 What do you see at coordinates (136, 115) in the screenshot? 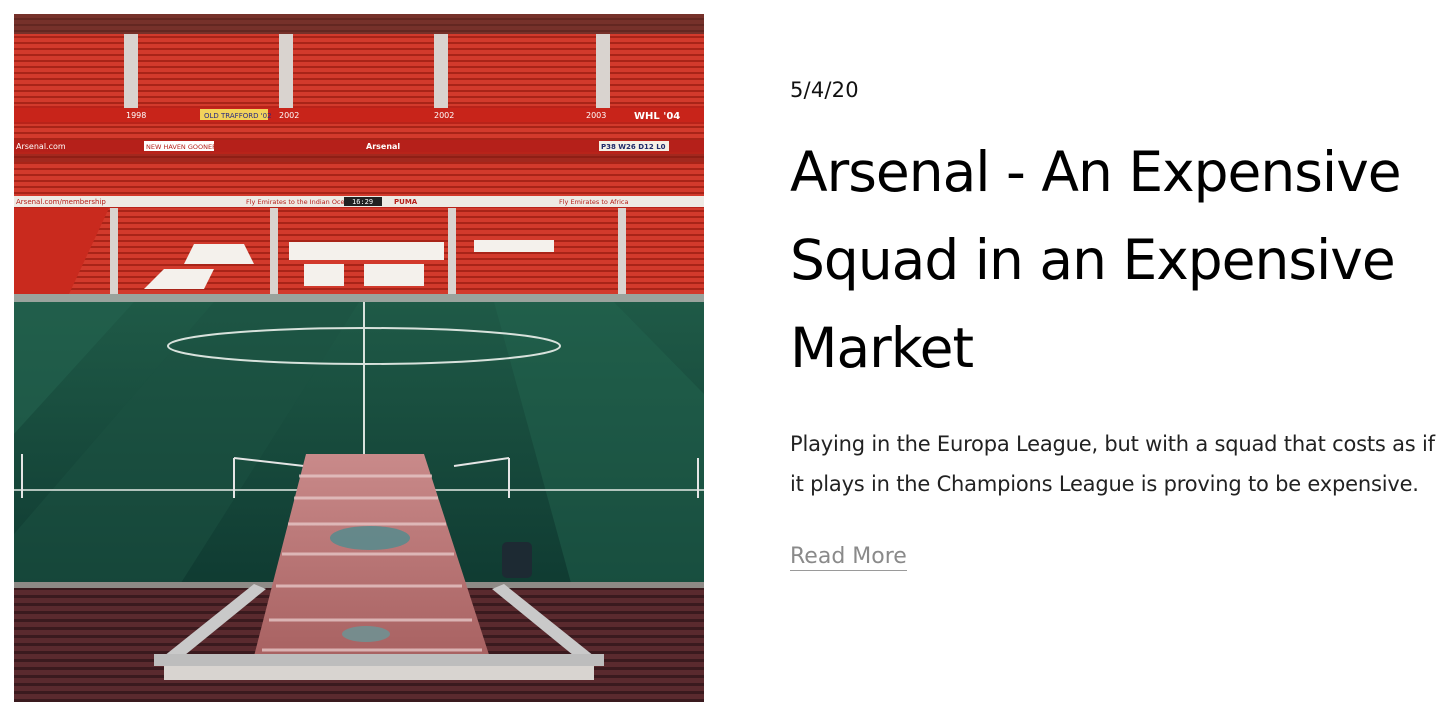
I see `sign-1998: 1998` at bounding box center [136, 115].